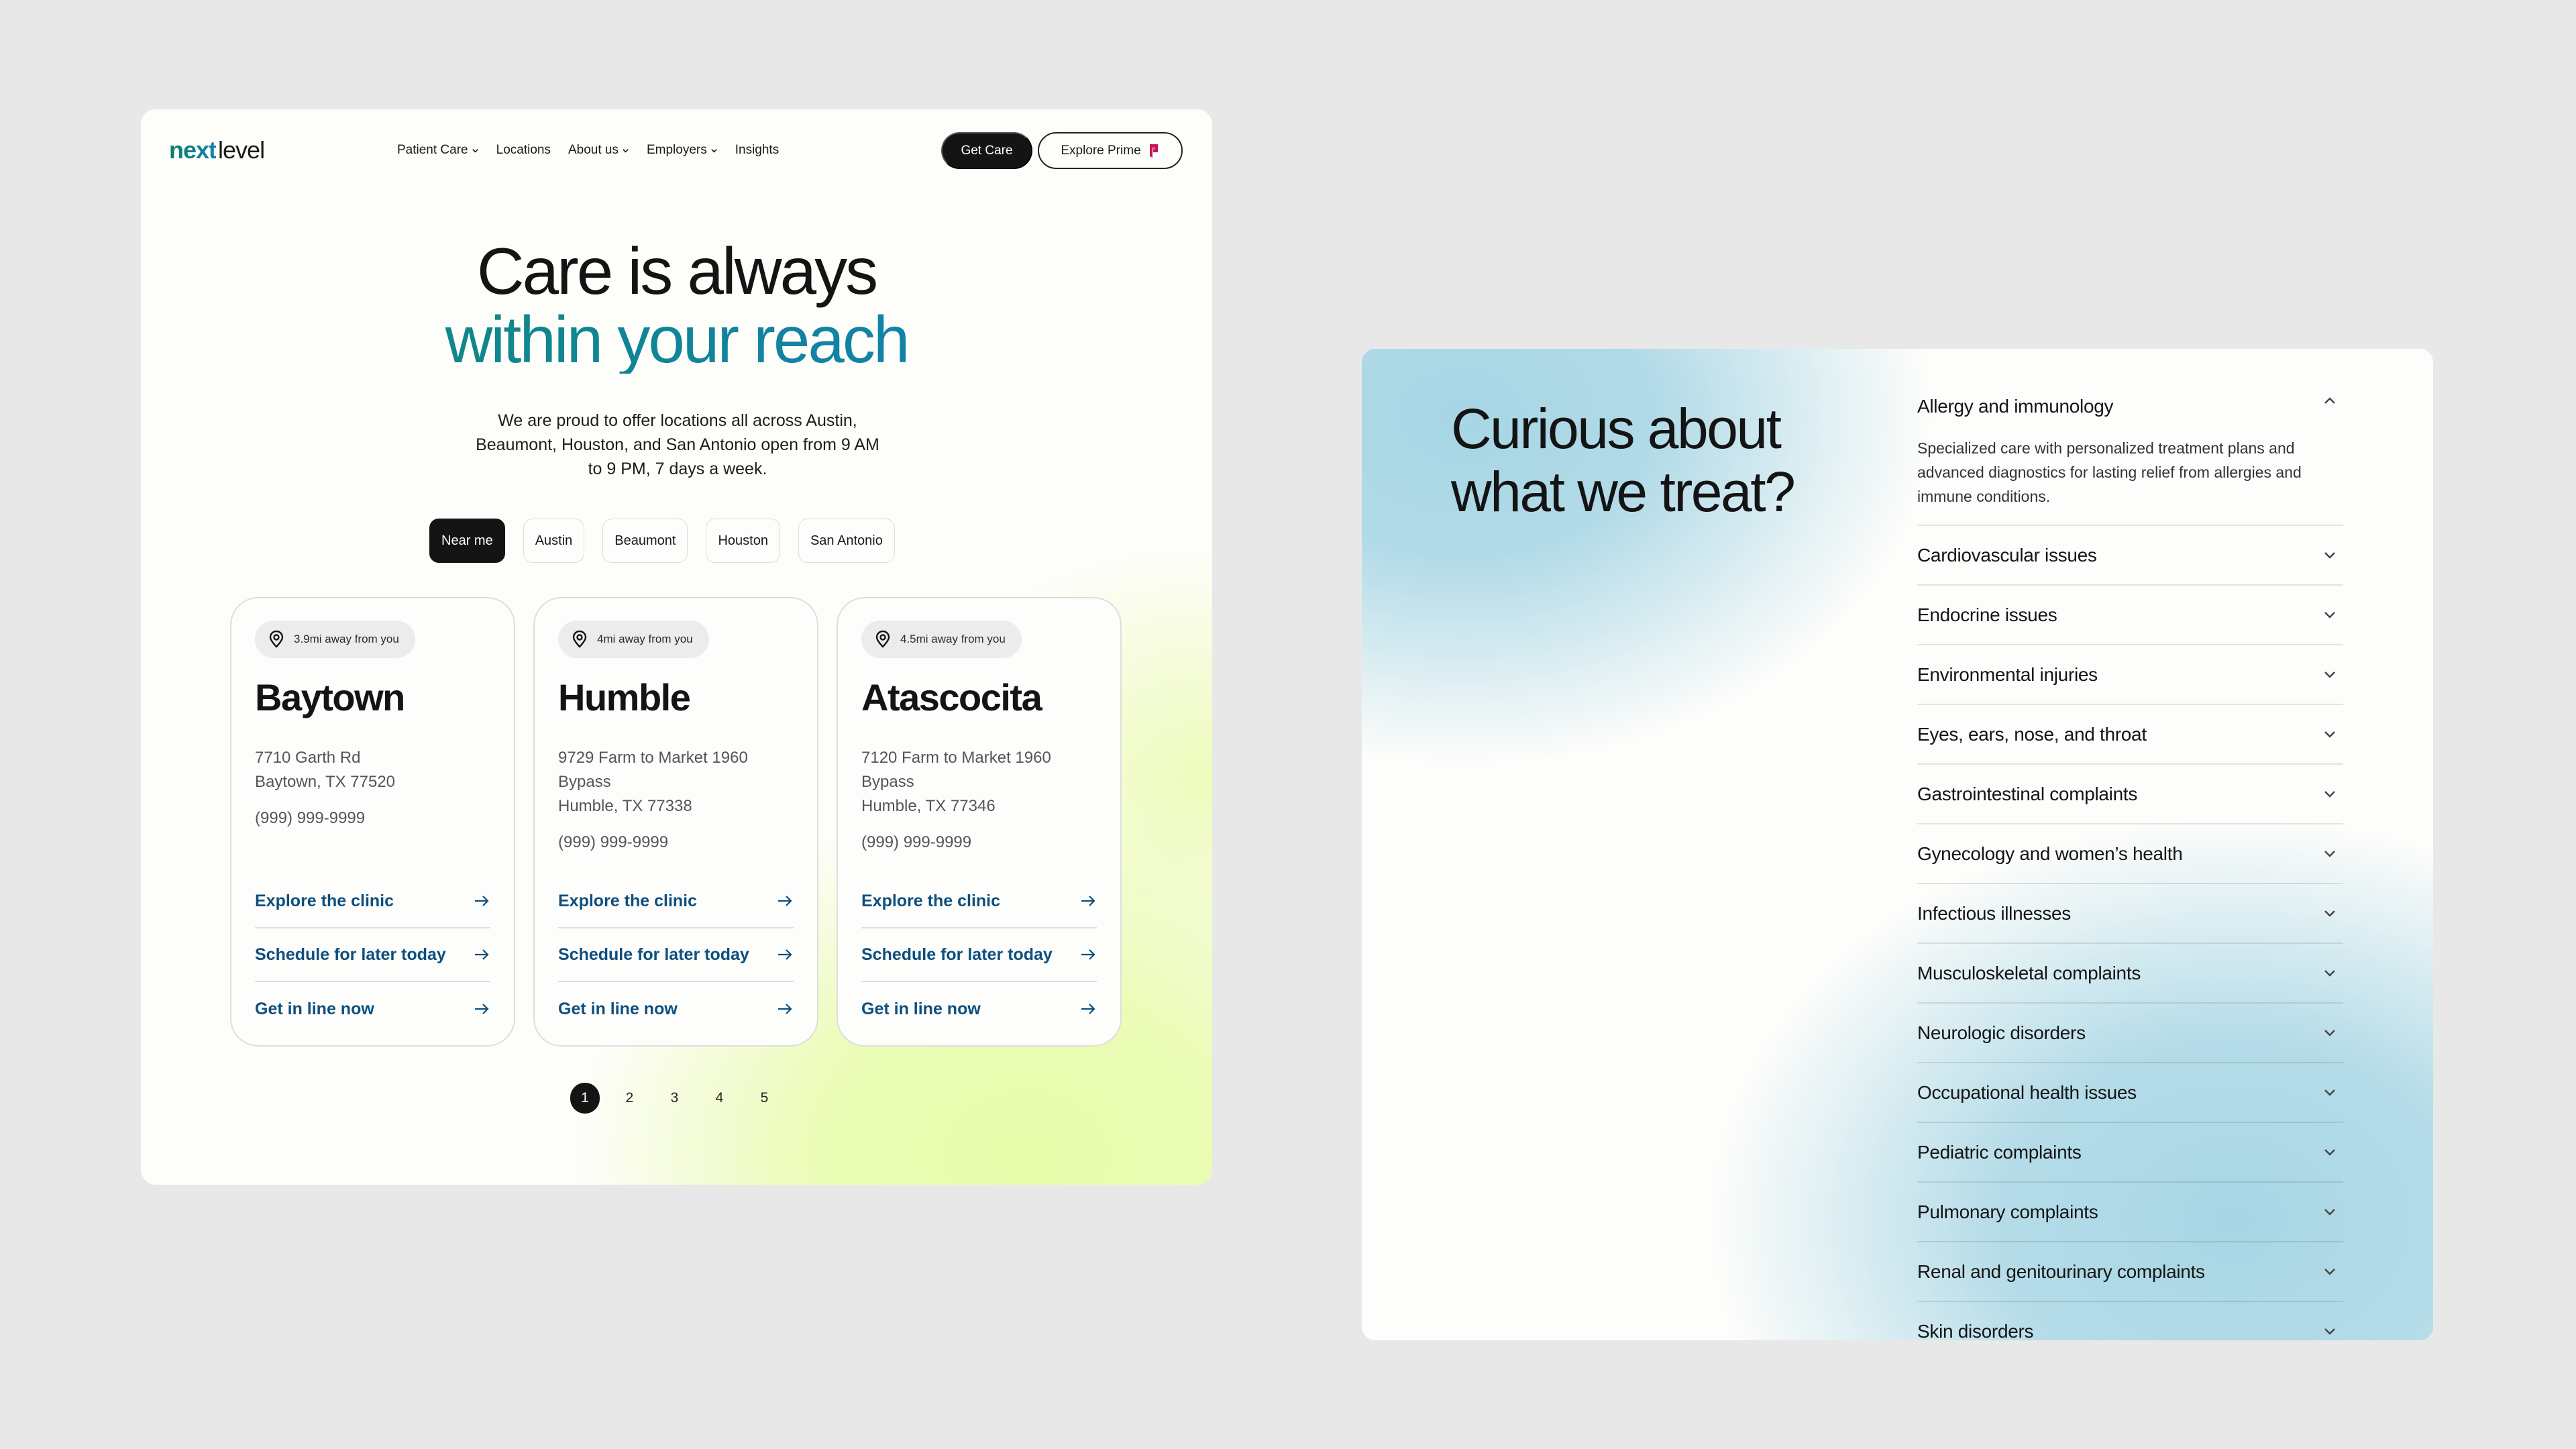 Image resolution: width=2576 pixels, height=1449 pixels. What do you see at coordinates (719, 1098) in the screenshot?
I see `page-4-button: 4` at bounding box center [719, 1098].